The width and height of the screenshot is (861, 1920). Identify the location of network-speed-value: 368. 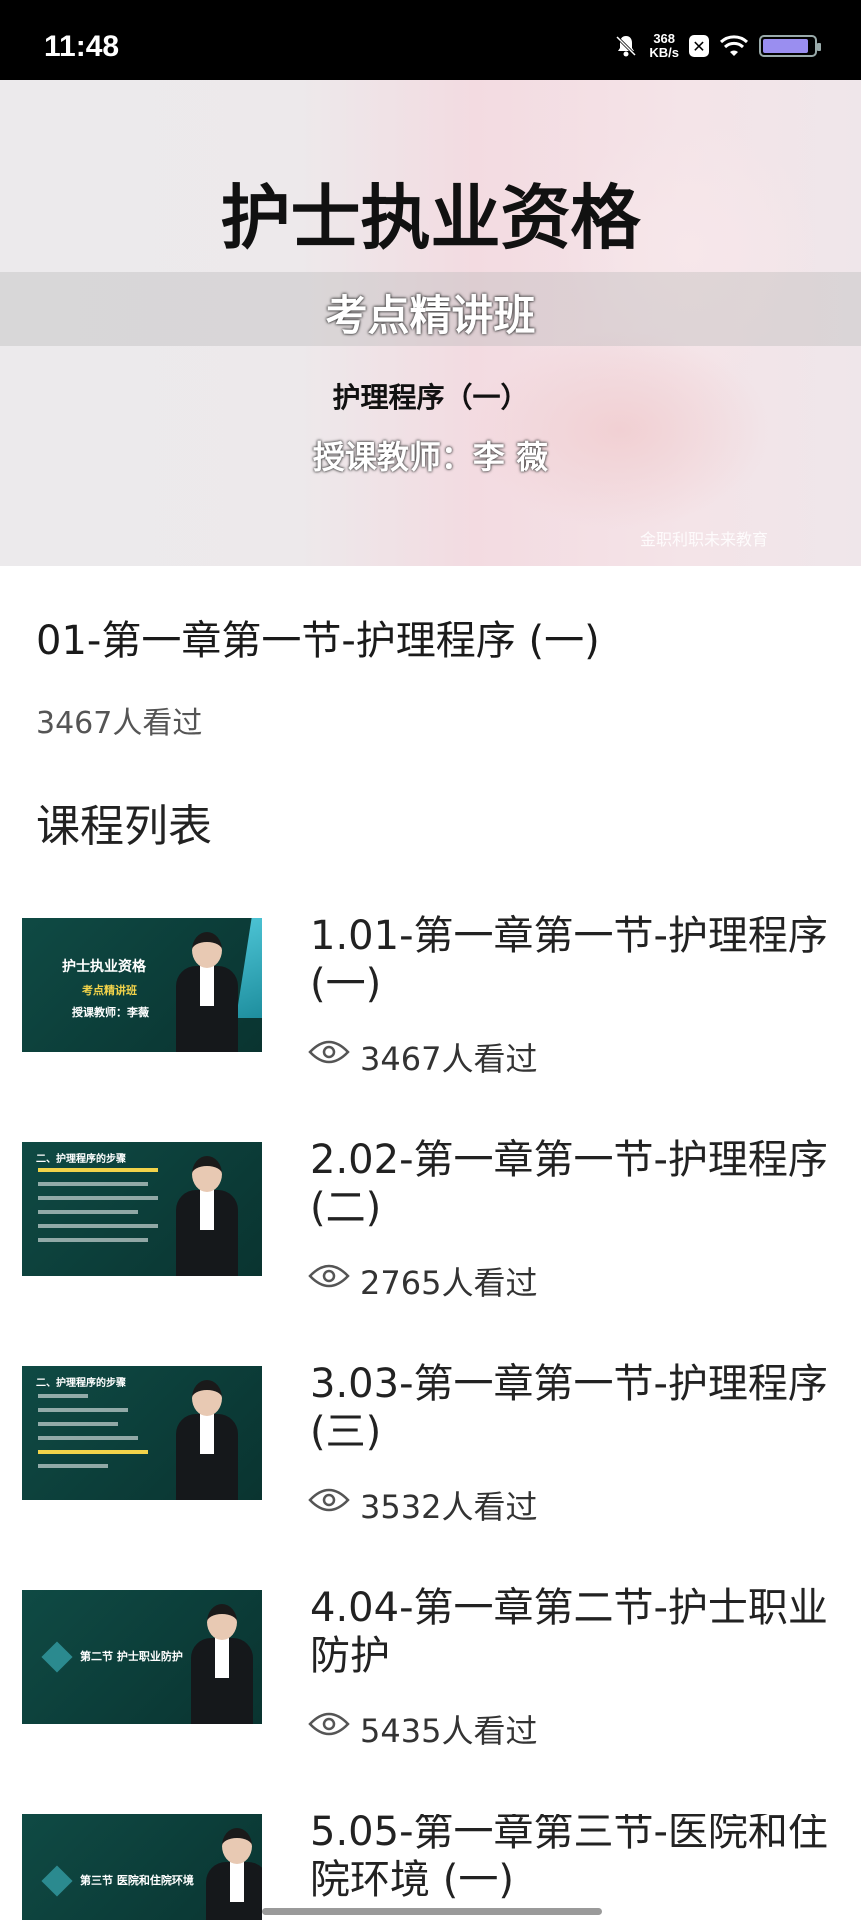
(664, 38).